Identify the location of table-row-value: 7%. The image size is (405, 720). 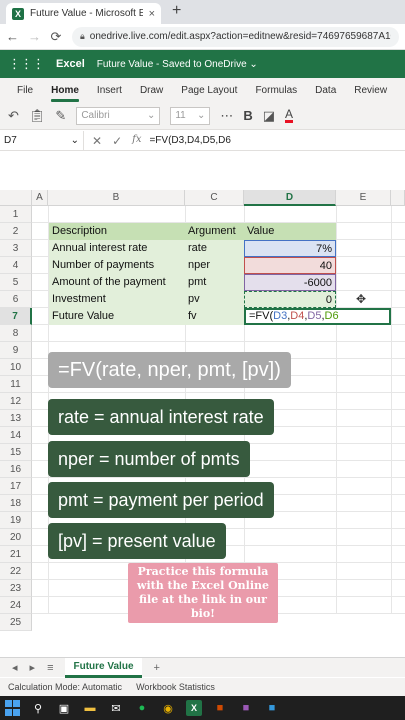
(290, 248).